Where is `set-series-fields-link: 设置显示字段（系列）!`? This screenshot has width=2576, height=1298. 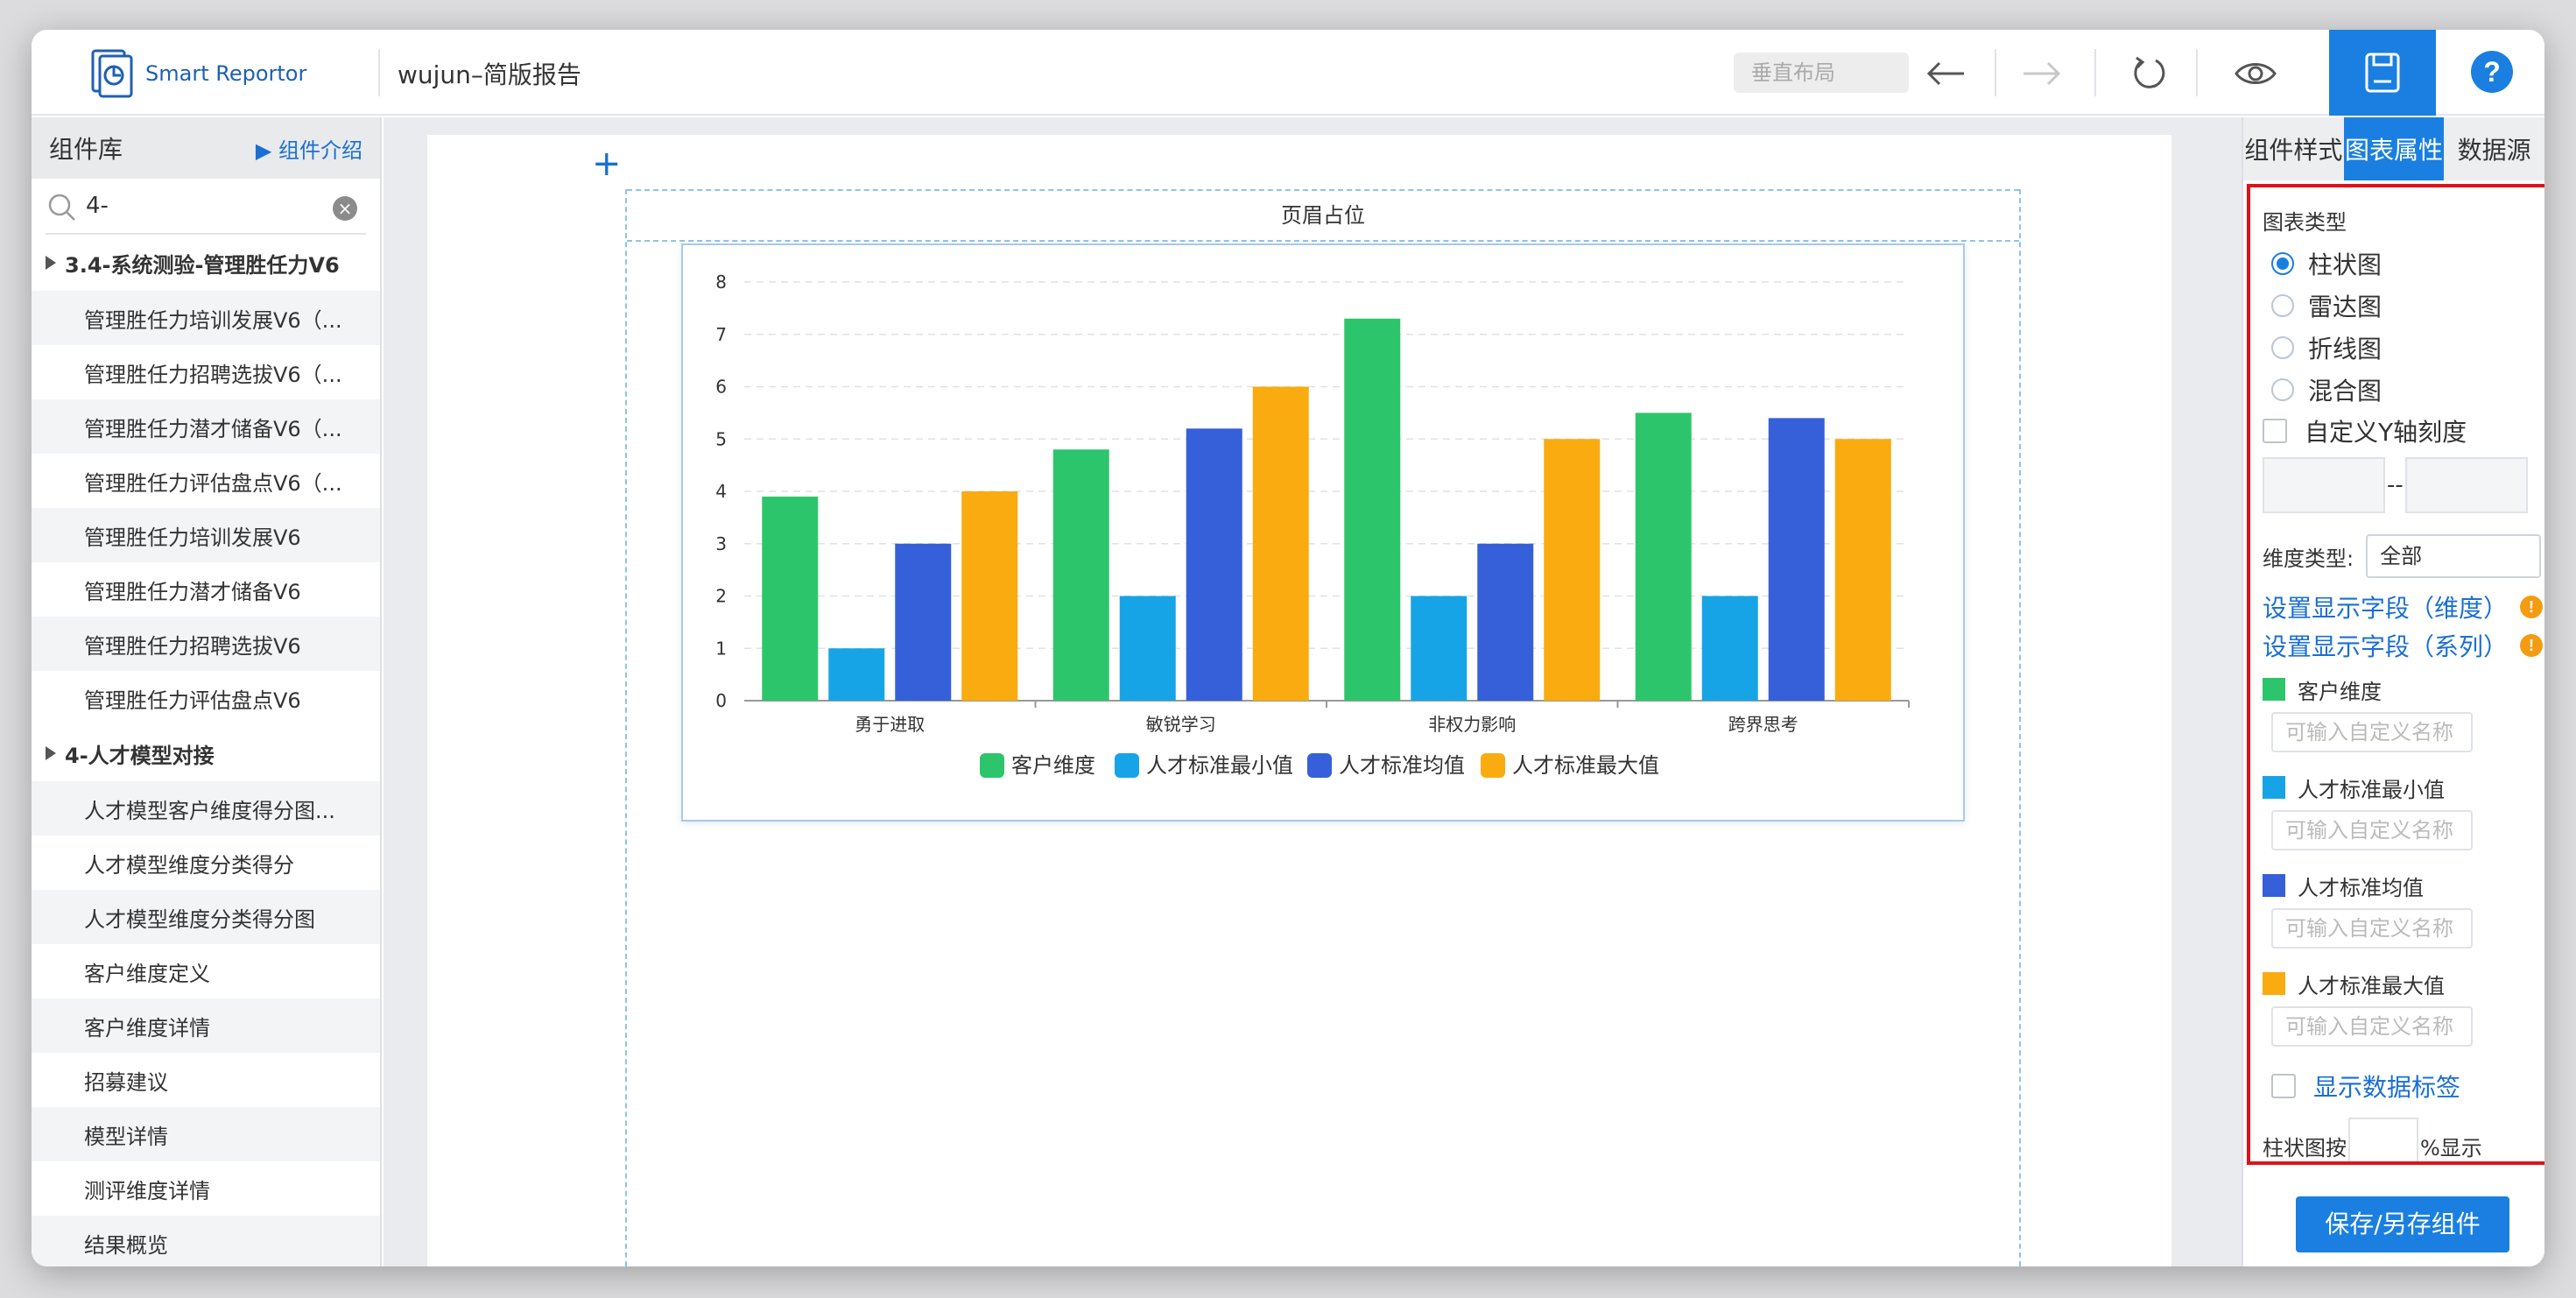
set-series-fields-link: 设置显示字段（系列）! is located at coordinates (2403, 645).